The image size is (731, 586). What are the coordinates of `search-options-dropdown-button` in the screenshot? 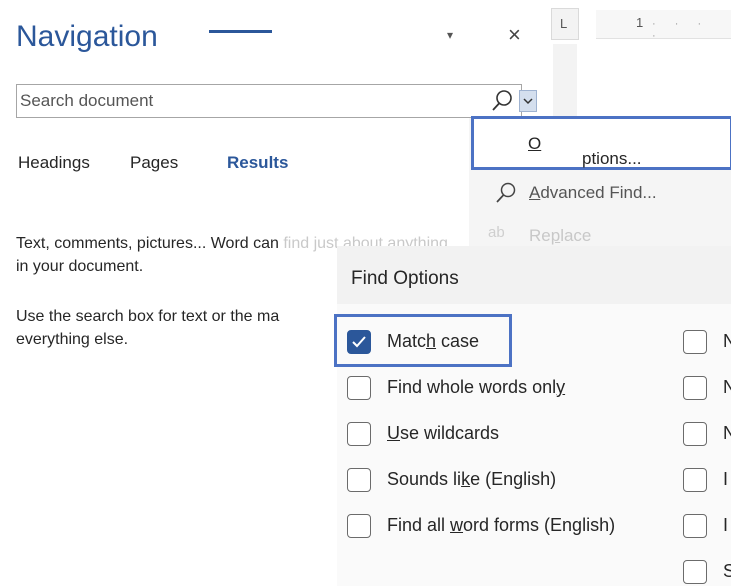 It's located at (528, 101).